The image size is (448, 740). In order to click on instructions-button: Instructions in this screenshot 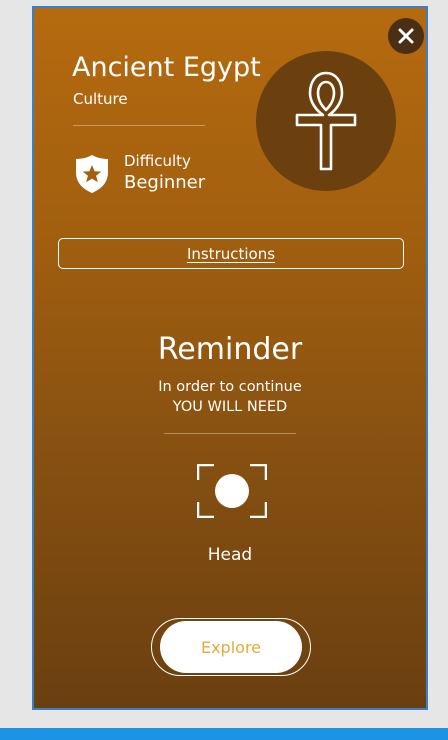, I will do `click(231, 253)`.